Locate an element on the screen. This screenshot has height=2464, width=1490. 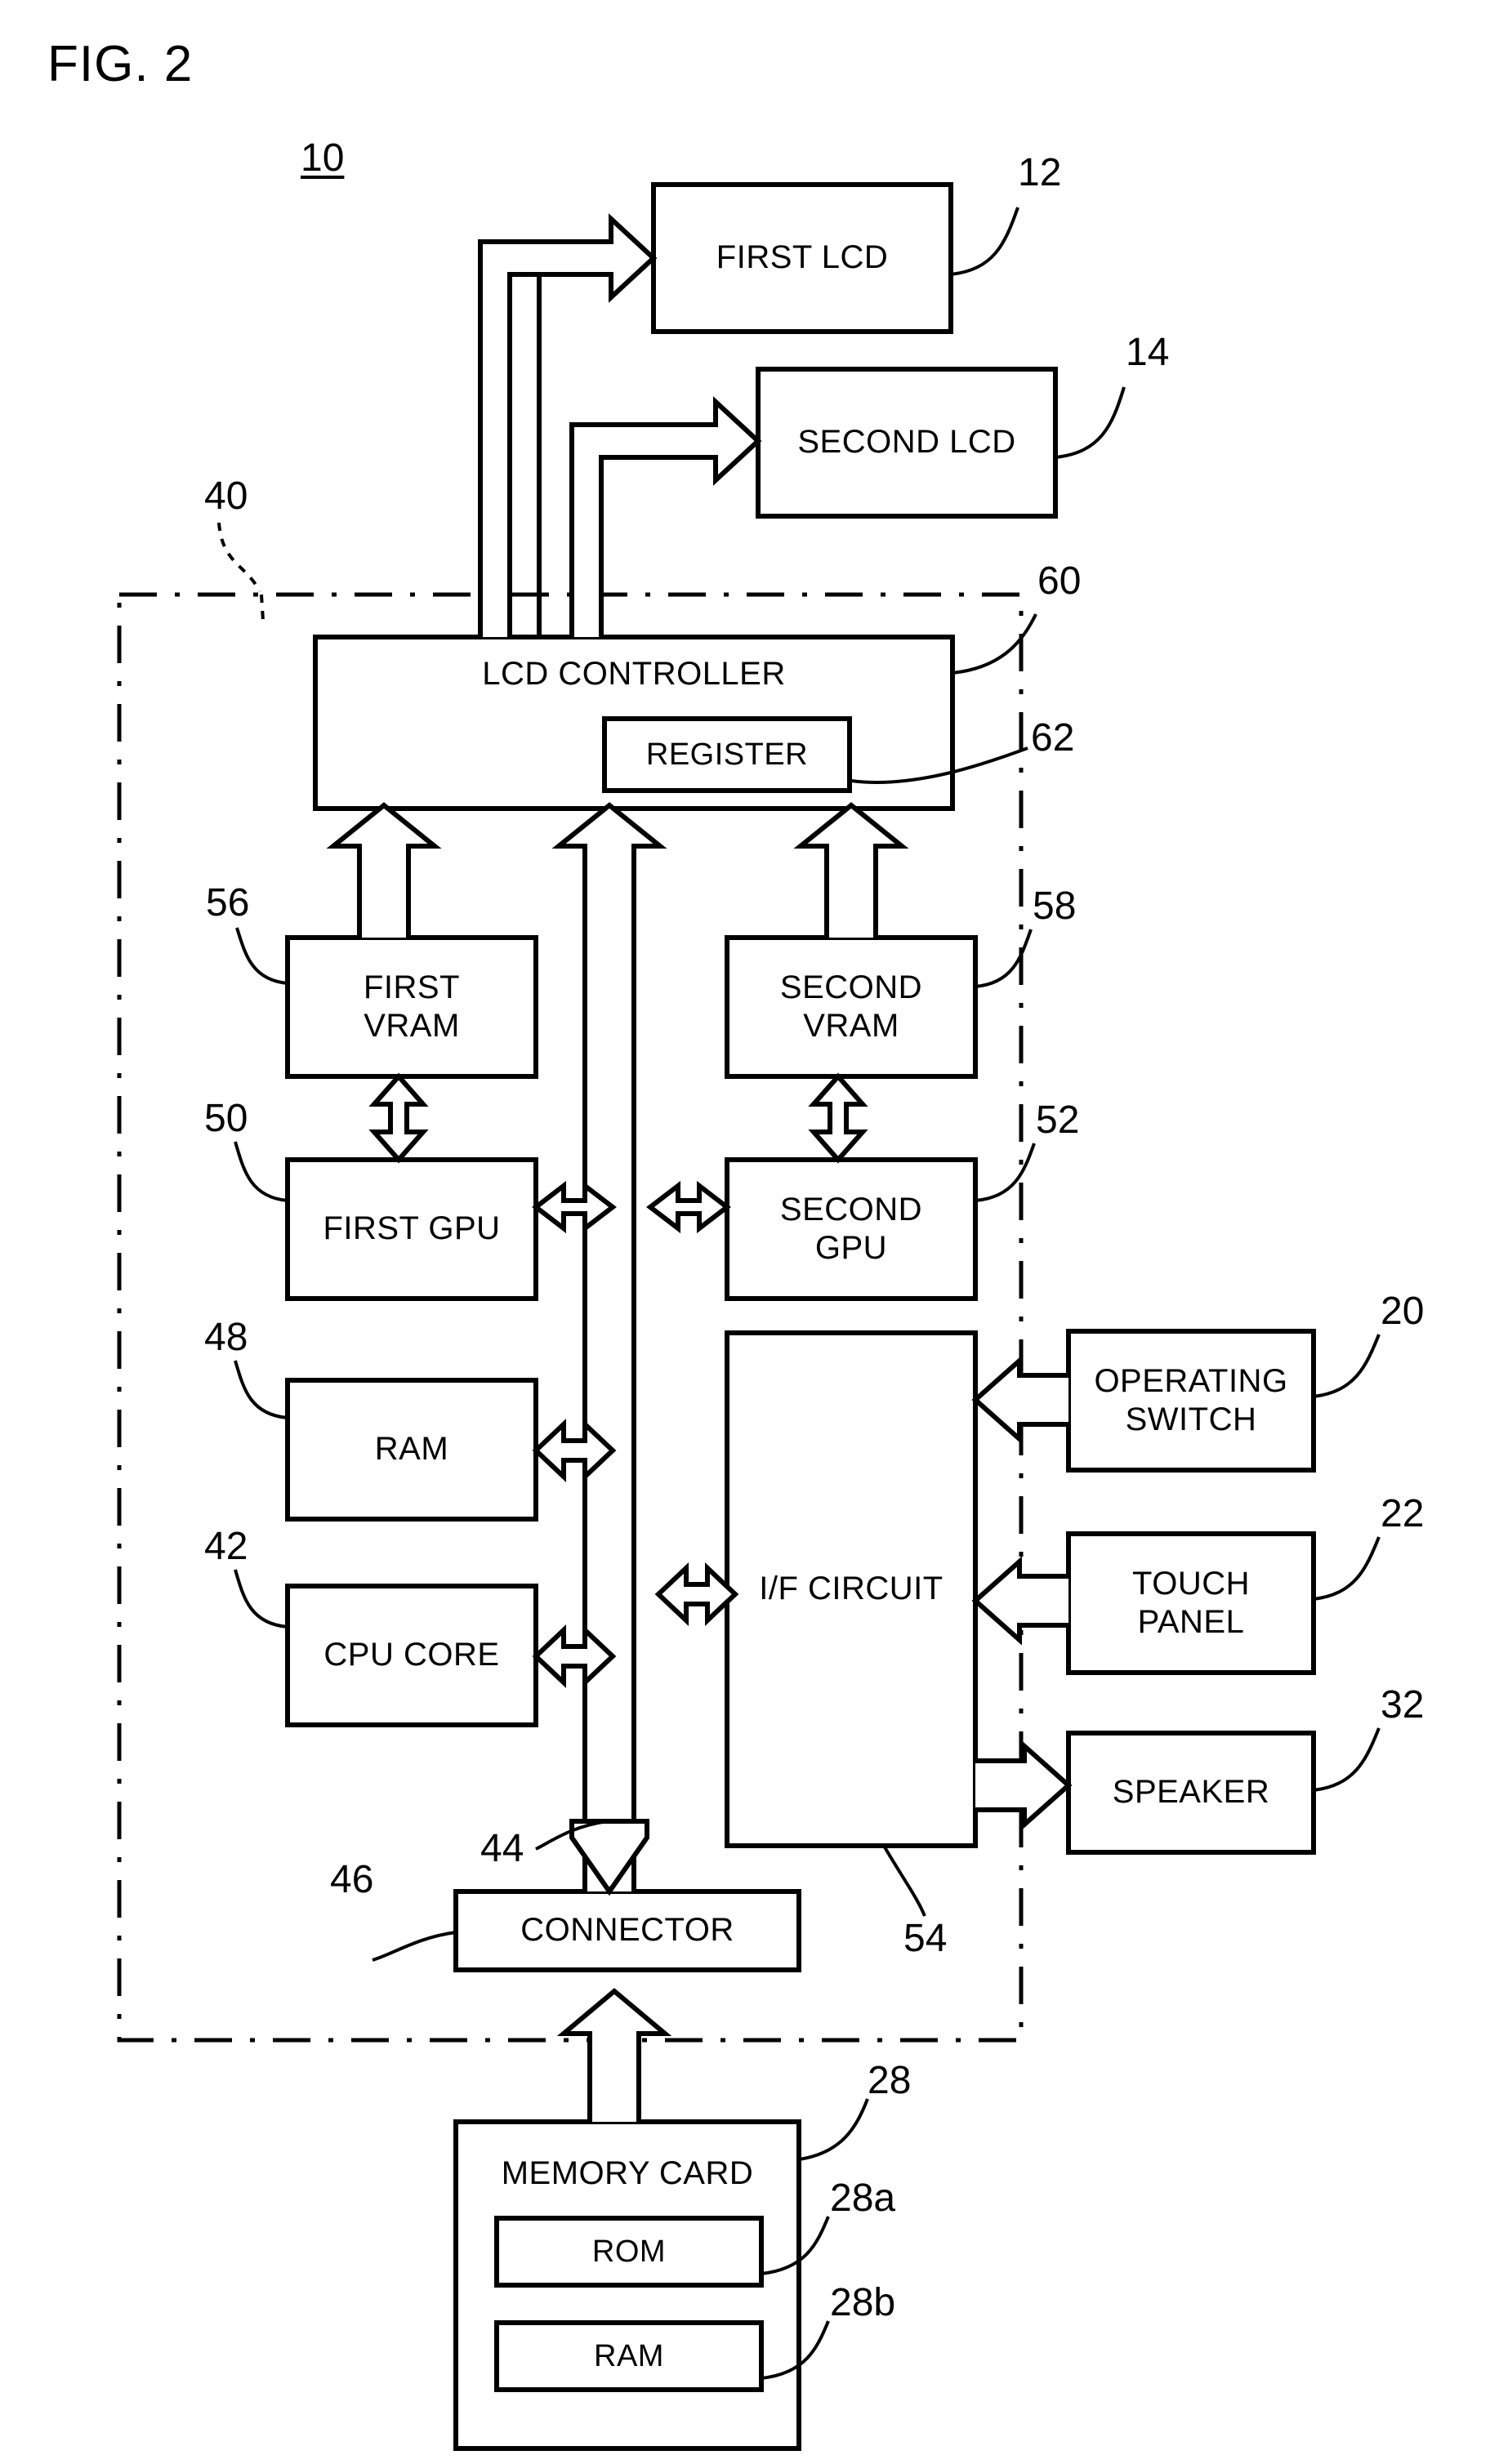
ref-number-first-gpu: 50 is located at coordinates (226, 1118).